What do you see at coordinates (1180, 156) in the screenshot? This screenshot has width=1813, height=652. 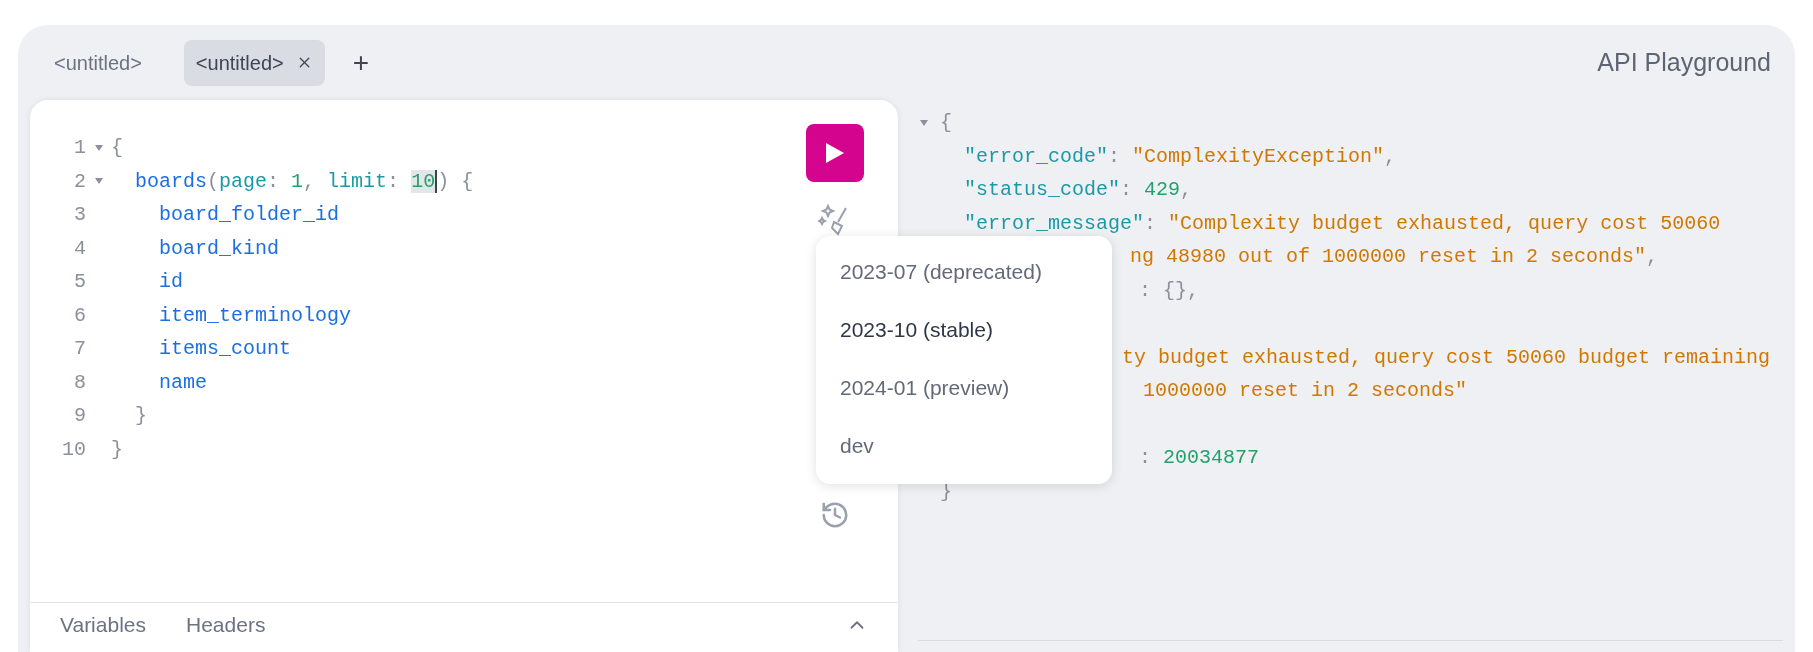 I see `code-line: "error_code": "ComplexityException",` at bounding box center [1180, 156].